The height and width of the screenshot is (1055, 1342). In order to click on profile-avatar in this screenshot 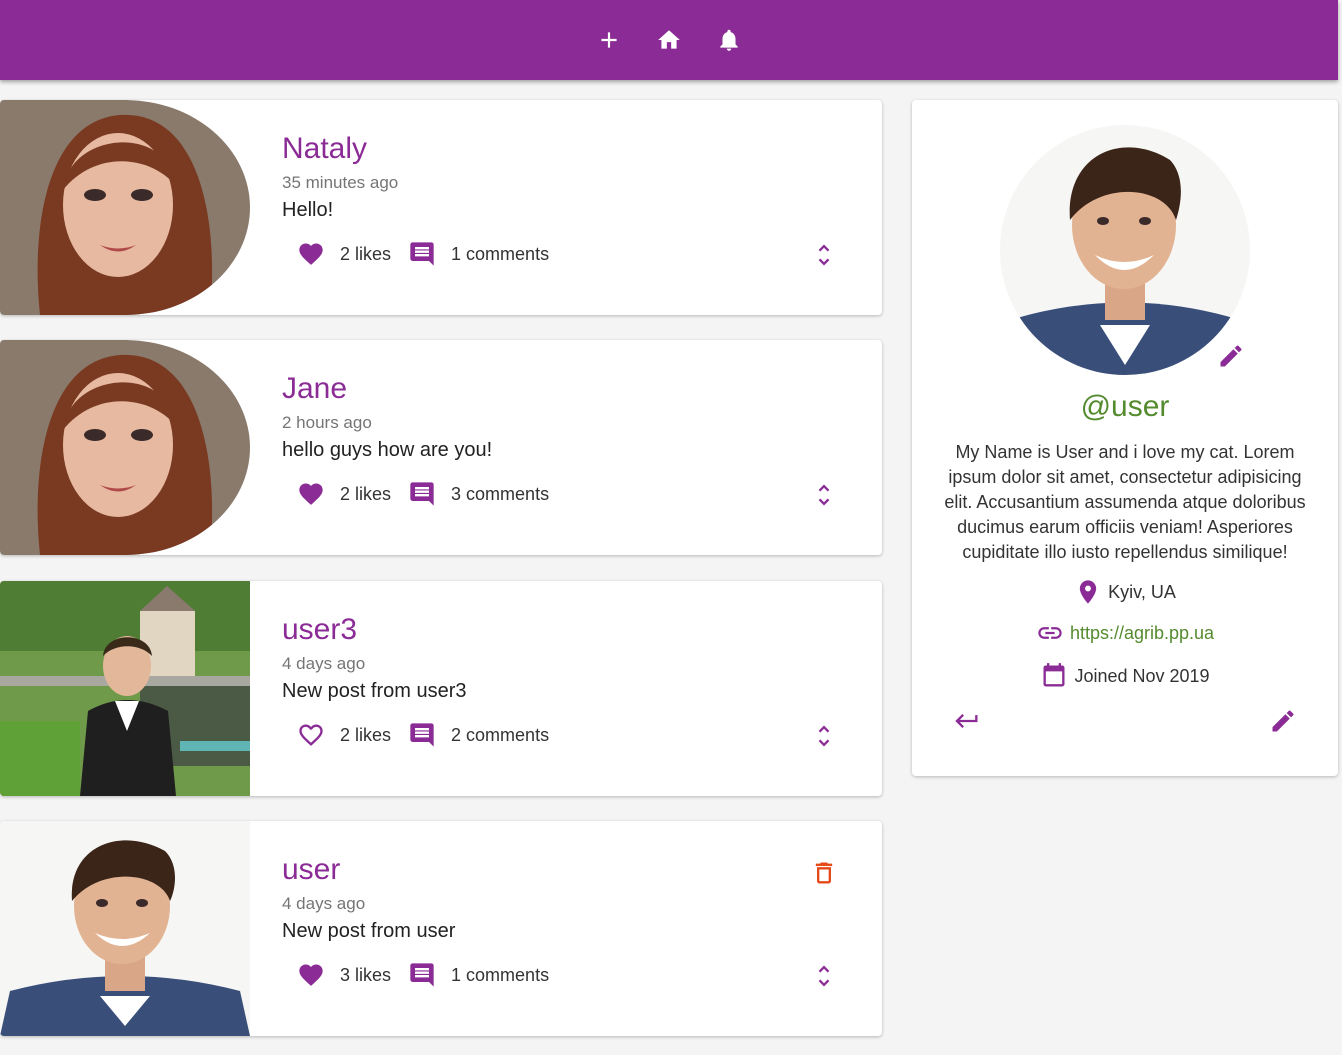, I will do `click(1125, 250)`.